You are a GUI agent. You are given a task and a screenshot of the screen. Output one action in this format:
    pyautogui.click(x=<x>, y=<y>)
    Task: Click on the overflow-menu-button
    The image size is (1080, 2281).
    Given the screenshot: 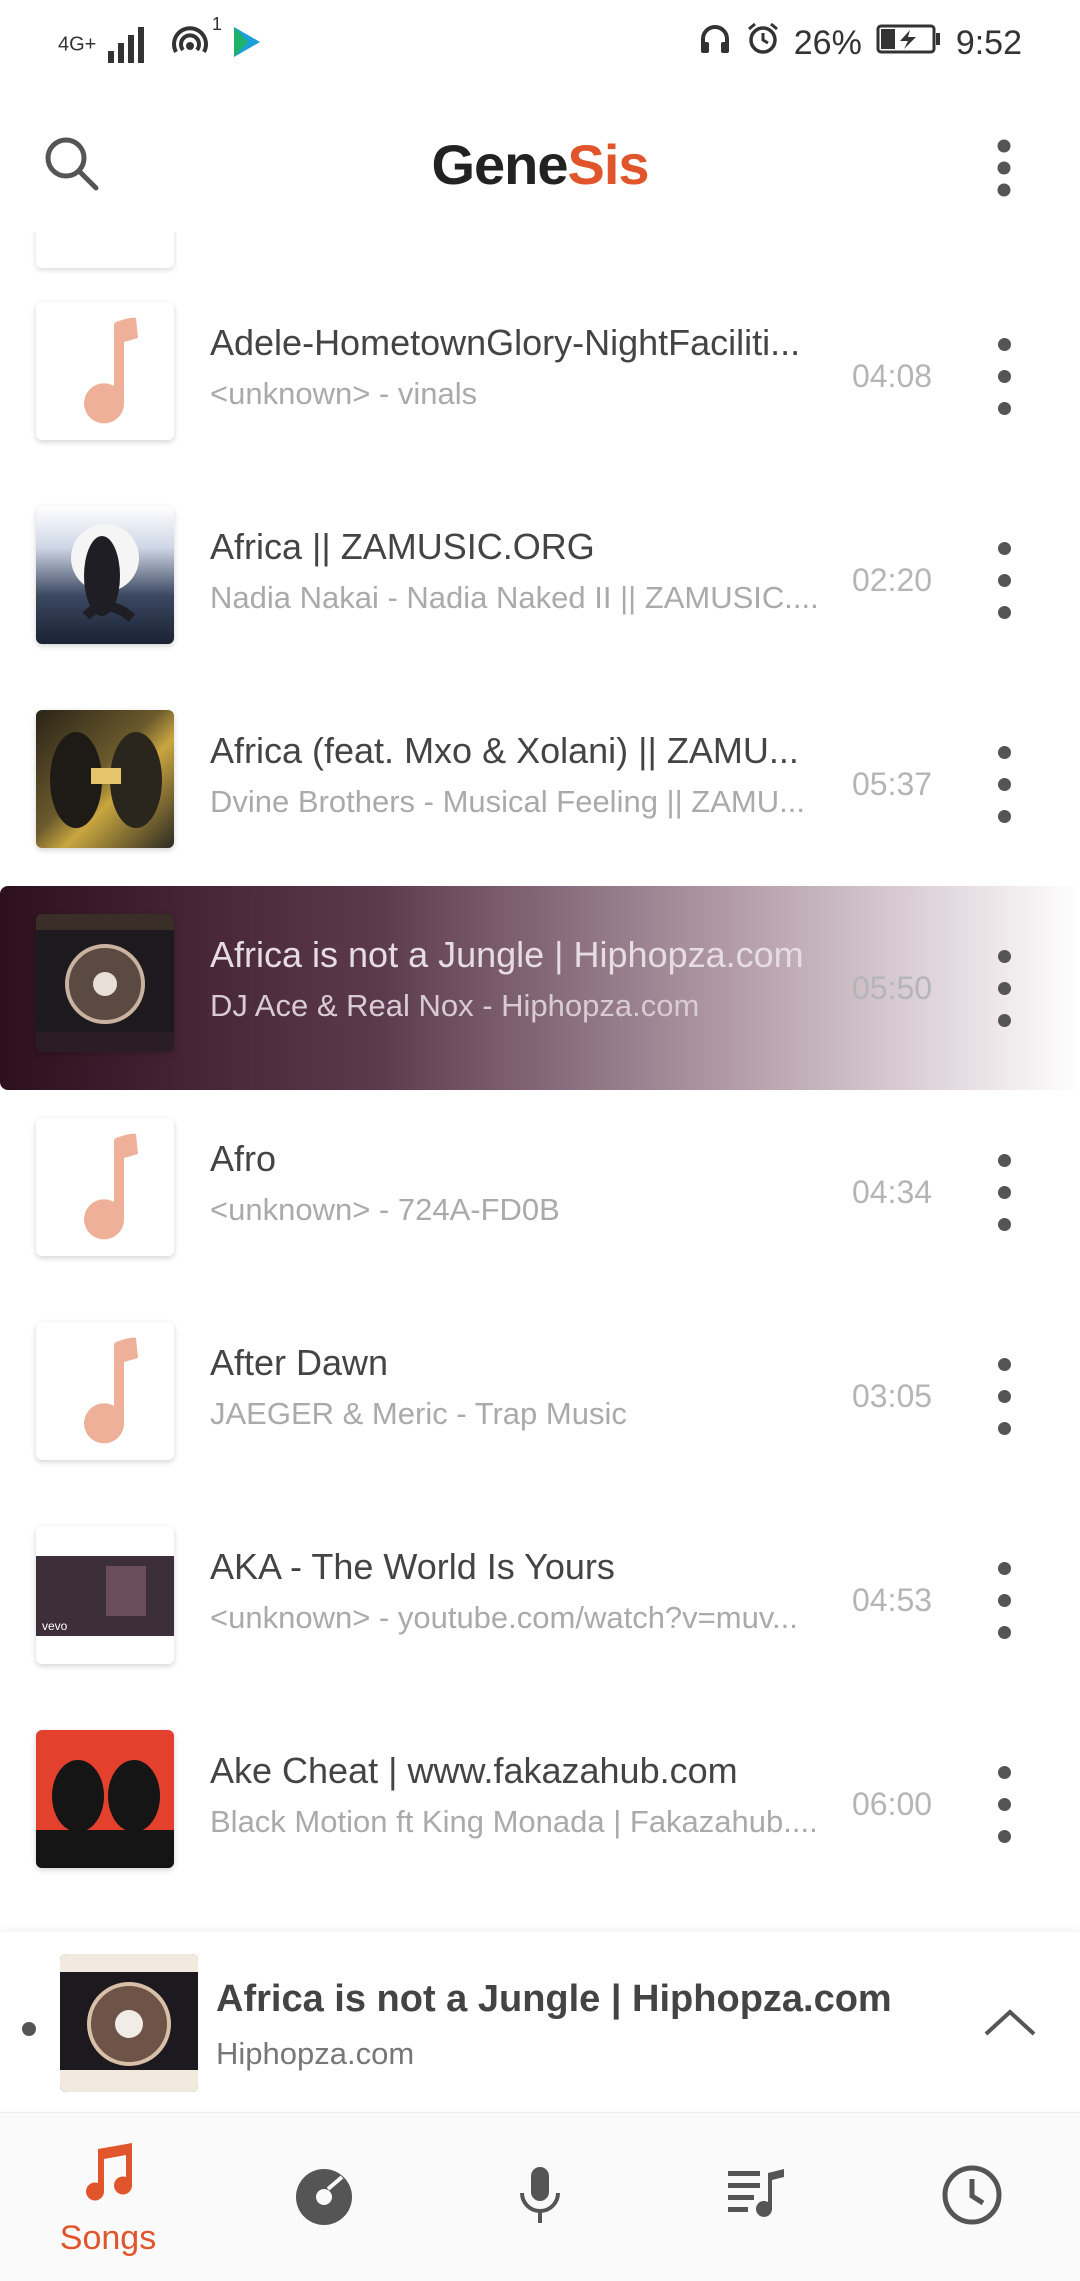 What is the action you would take?
    pyautogui.click(x=1004, y=168)
    